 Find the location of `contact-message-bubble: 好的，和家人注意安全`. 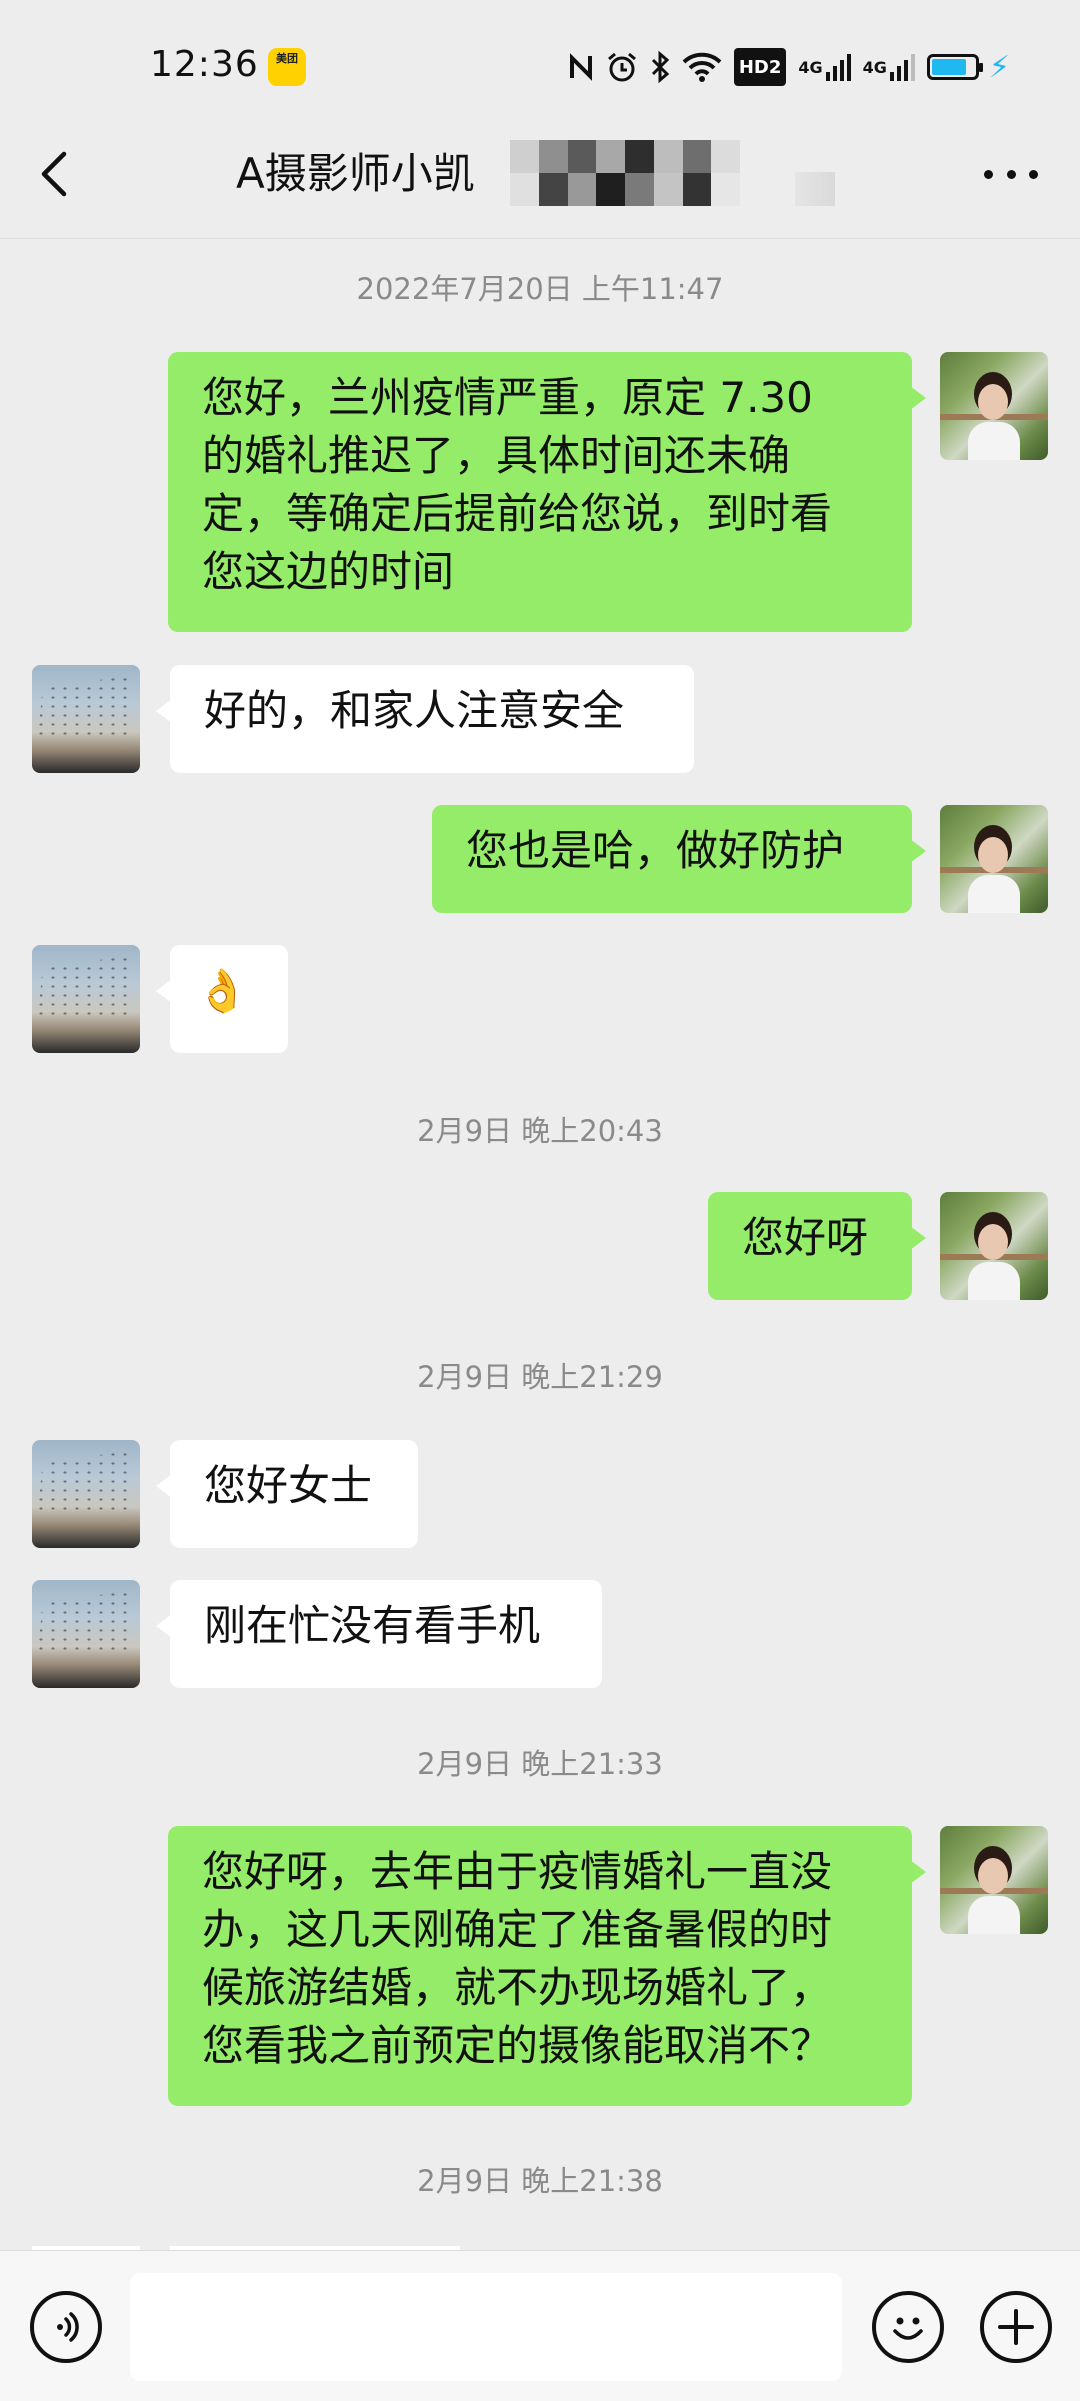

contact-message-bubble: 好的，和家人注意安全 is located at coordinates (425, 719).